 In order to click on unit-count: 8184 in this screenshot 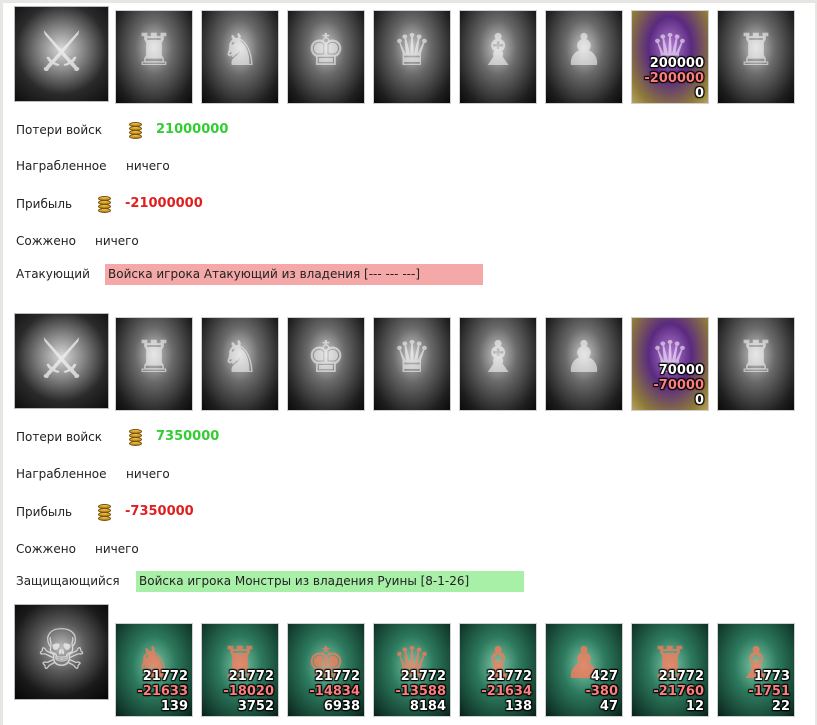, I will do `click(427, 706)`.